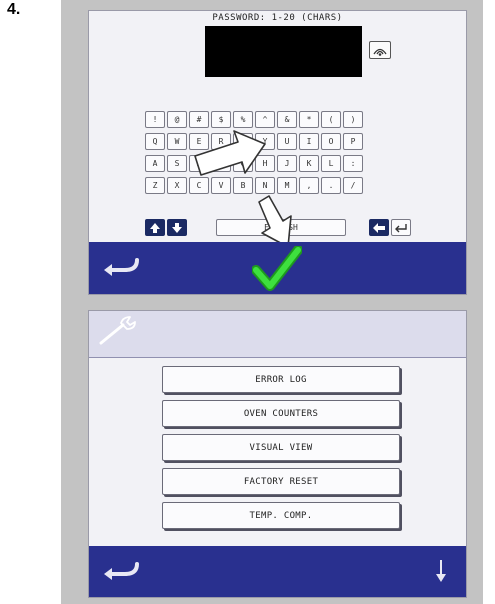 The image size is (495, 604). I want to click on keyboard-key: T, so click(243, 141).